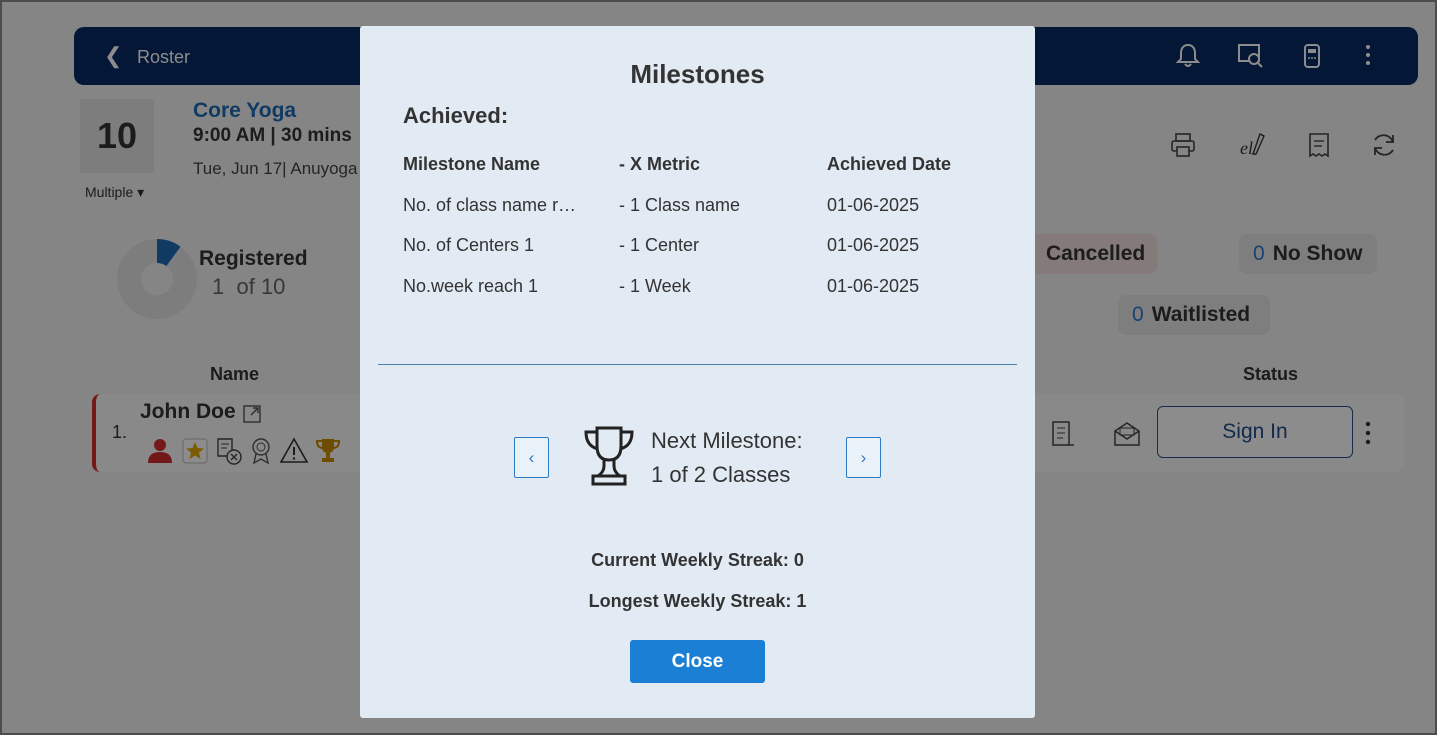 This screenshot has height=735, width=1437. I want to click on modal-title: Milestones, so click(697, 74).